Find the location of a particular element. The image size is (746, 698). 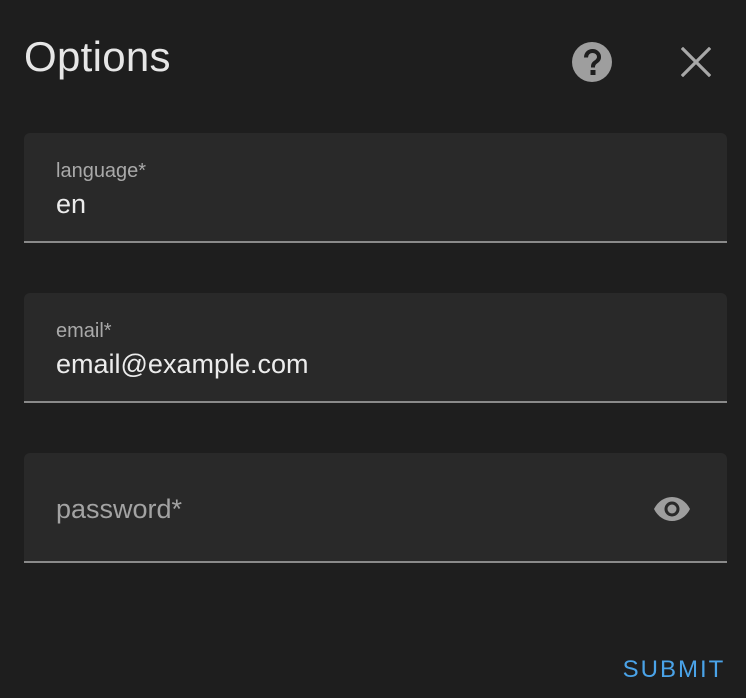

email-label: email* is located at coordinates (84, 331).